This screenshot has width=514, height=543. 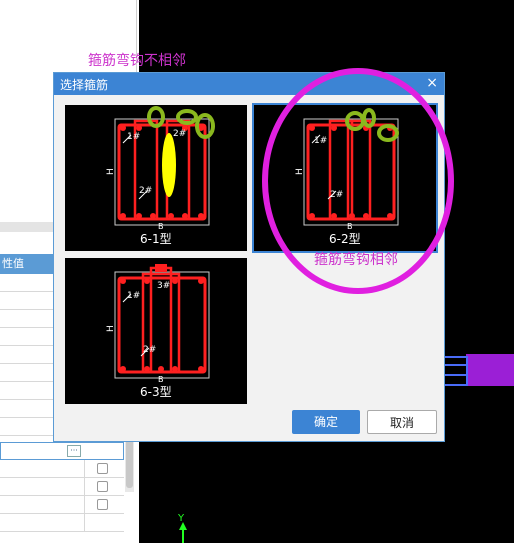 I want to click on option-label: 6-3型, so click(x=156, y=392).